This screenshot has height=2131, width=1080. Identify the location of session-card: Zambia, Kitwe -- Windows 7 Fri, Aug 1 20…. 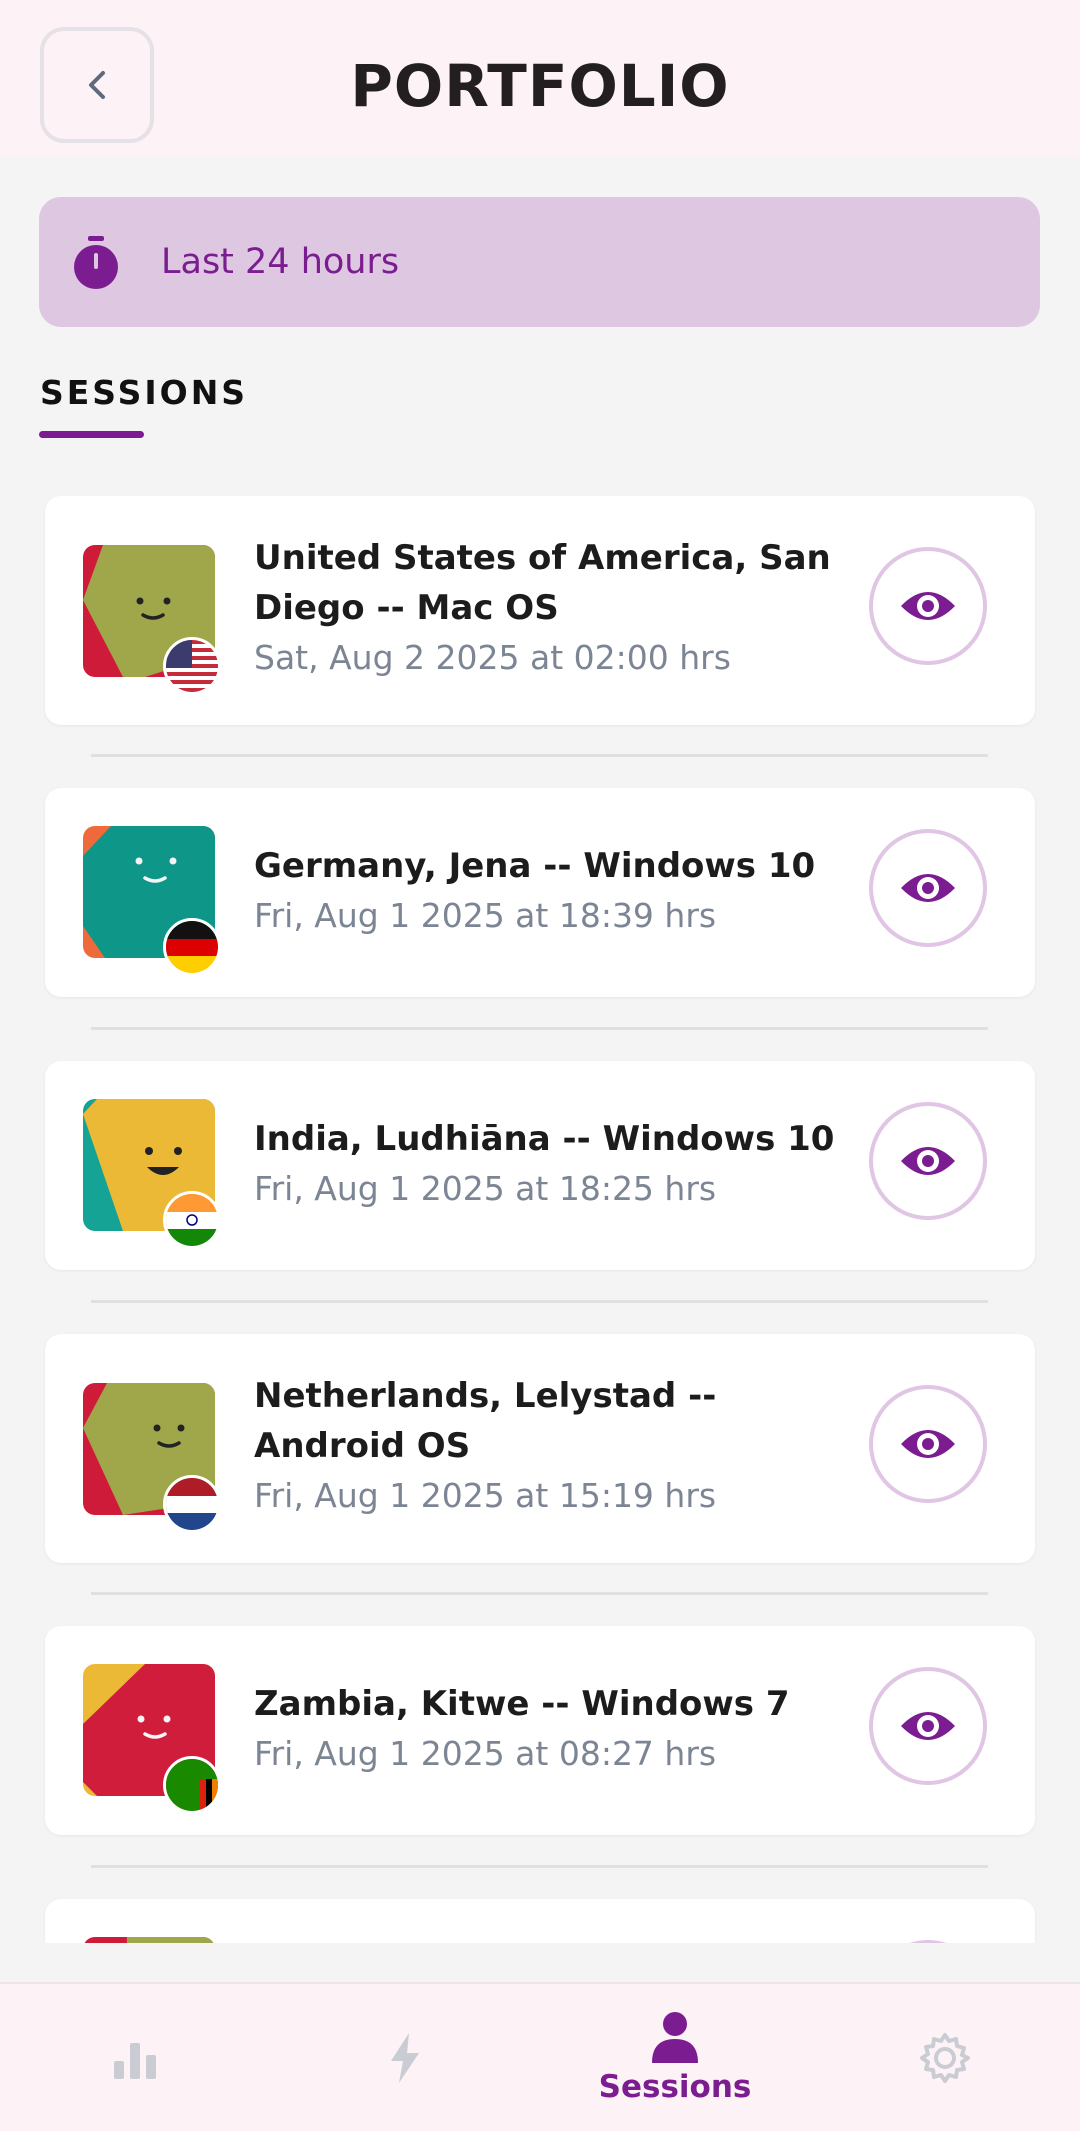
(540, 1730).